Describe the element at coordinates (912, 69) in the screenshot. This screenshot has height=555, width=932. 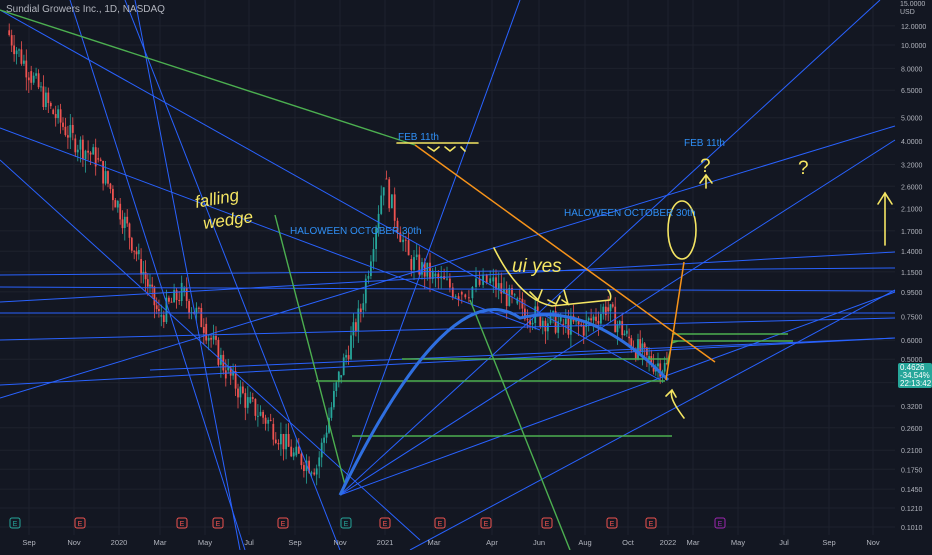
I see `price-tick-label: 8.0000` at that location.